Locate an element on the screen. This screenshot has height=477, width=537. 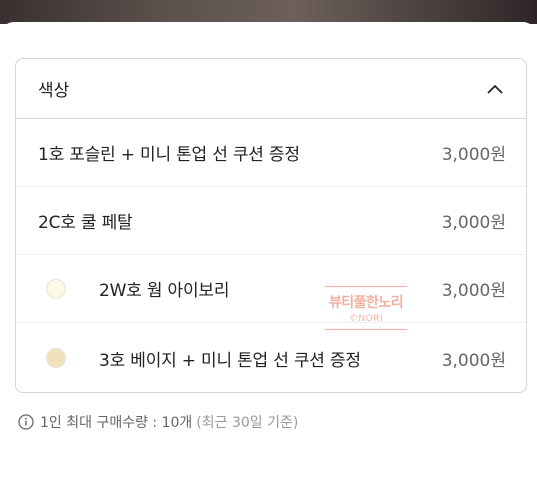
notice-text: 1인 최대 구매수량 : 10개 is located at coordinates (116, 423).